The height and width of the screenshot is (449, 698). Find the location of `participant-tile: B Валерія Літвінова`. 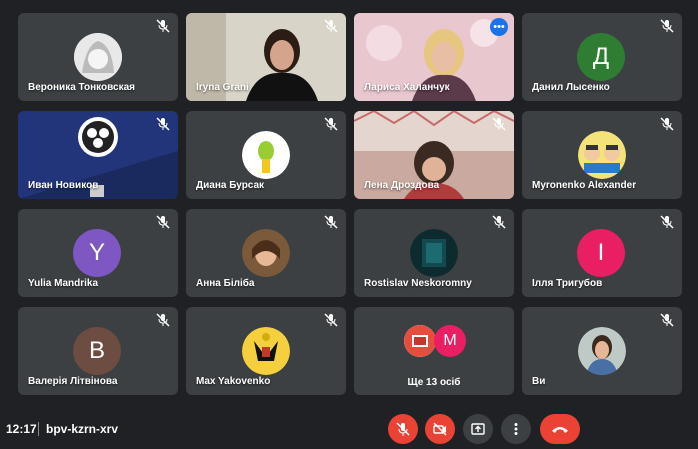

participant-tile: B Валерія Літвінова is located at coordinates (98, 351).